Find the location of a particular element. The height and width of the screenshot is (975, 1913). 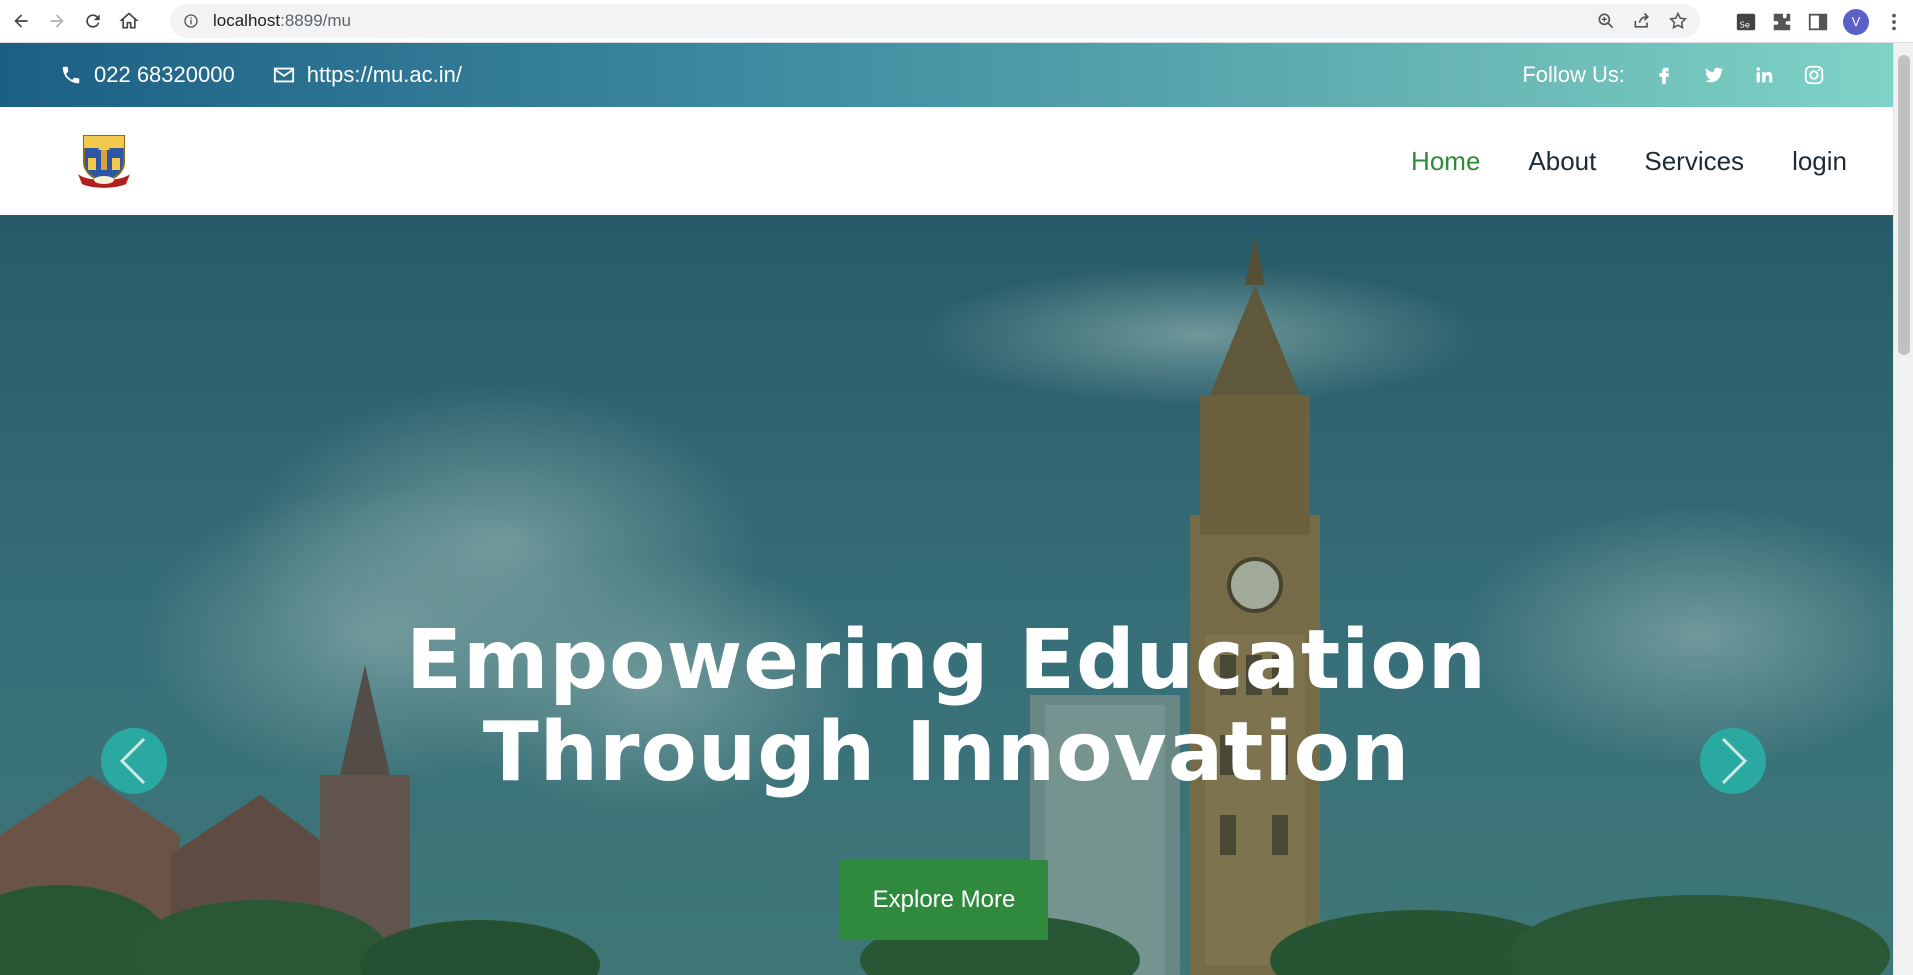

instagram-icon is located at coordinates (1814, 75).